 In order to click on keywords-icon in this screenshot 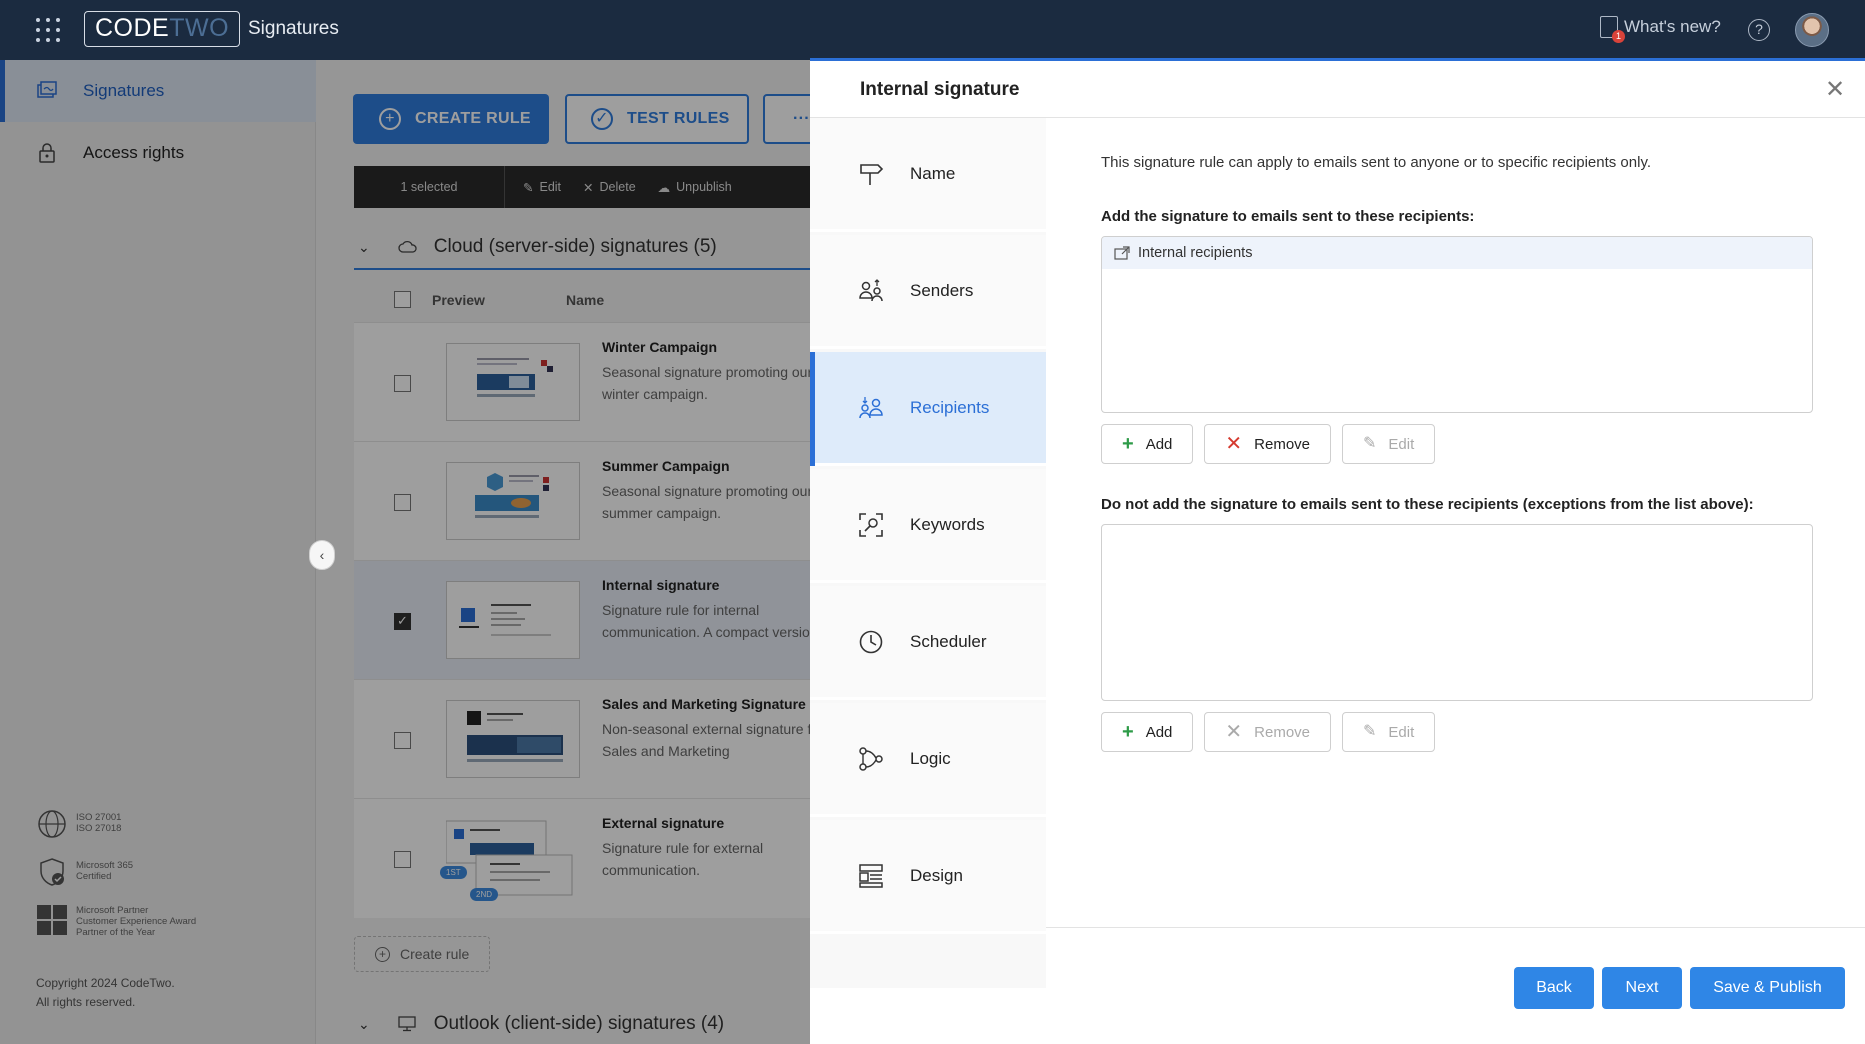, I will do `click(871, 524)`.